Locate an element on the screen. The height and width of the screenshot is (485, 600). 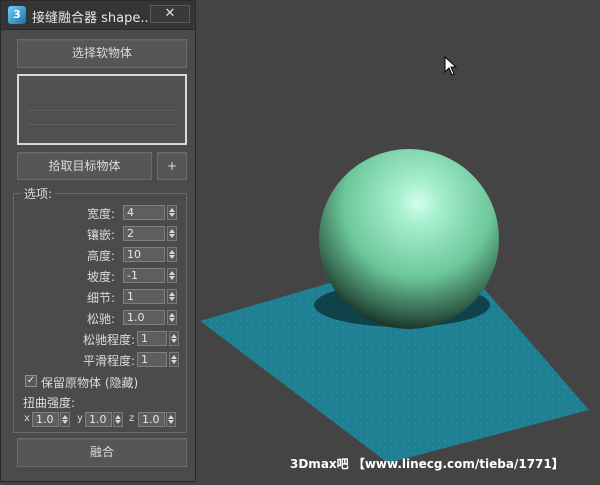
detail-input: 1 is located at coordinates (144, 296).